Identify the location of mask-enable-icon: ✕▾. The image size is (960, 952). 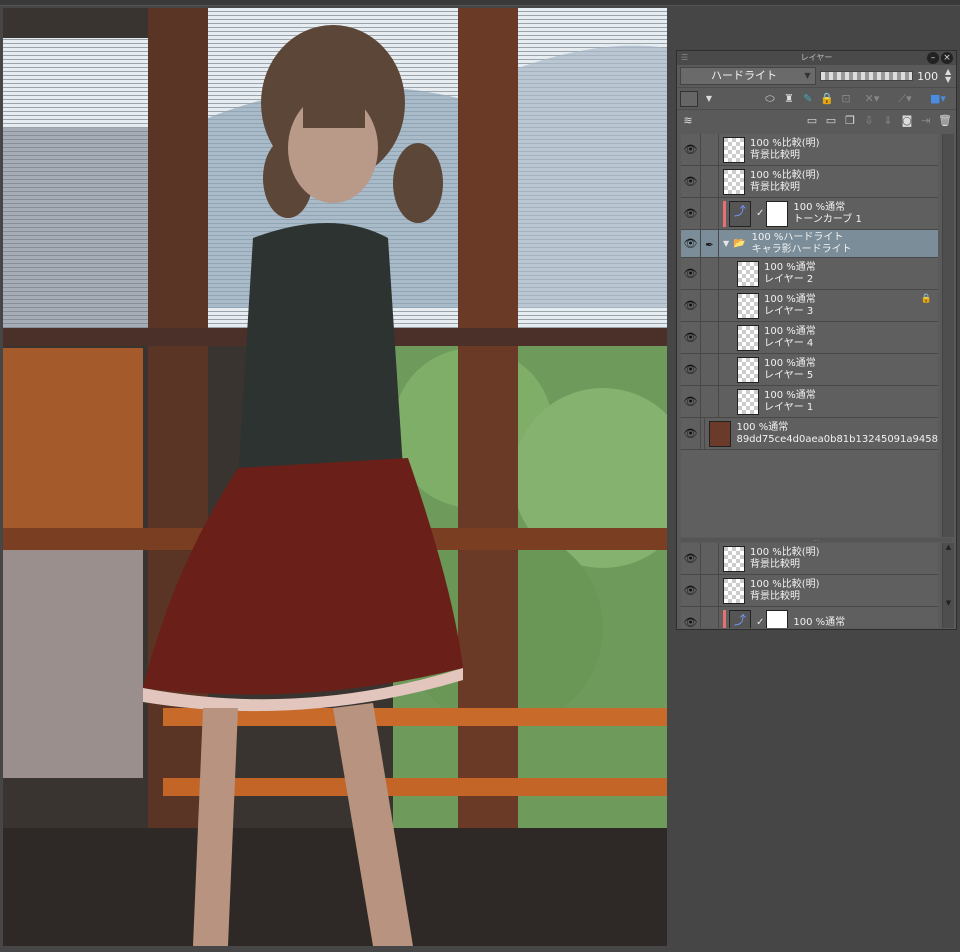
(872, 99).